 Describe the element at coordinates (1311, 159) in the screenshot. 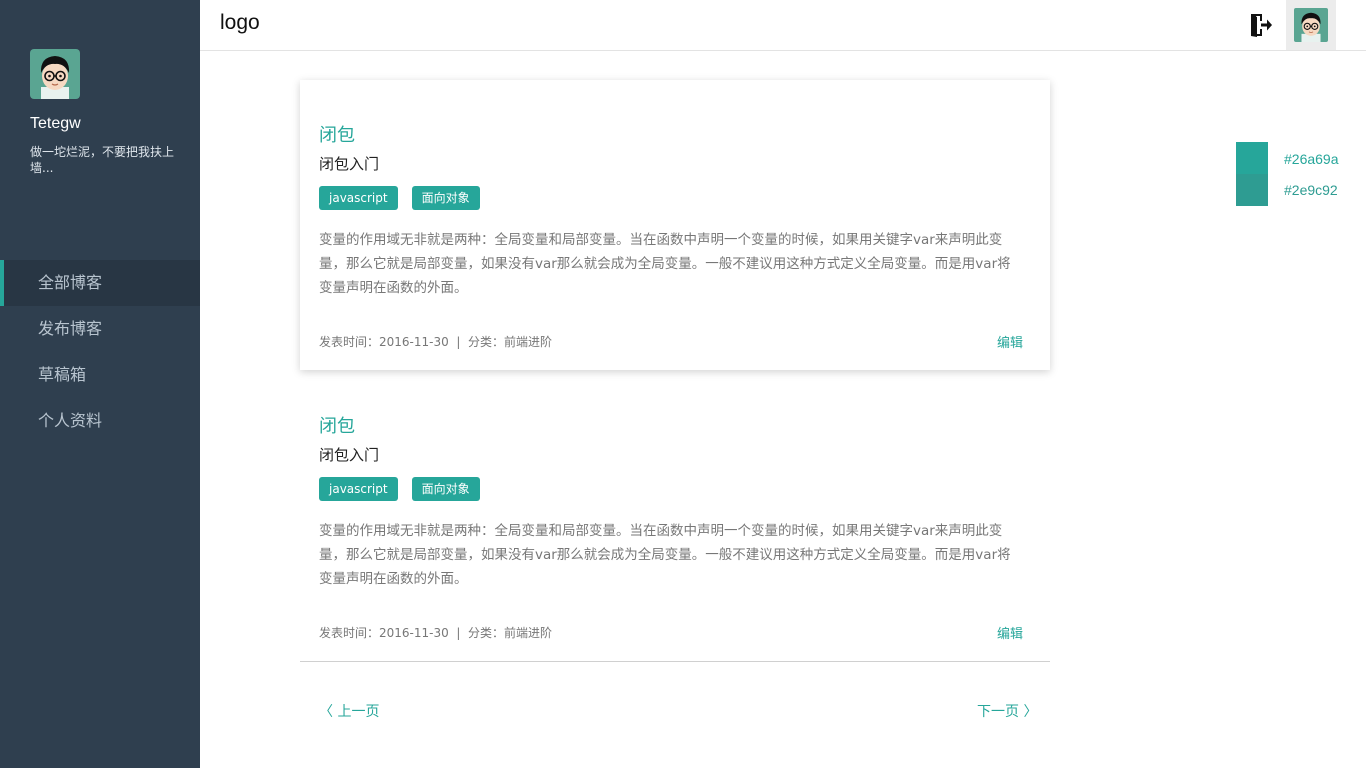

I see `theme-swatch-label-1: #26a69a` at that location.